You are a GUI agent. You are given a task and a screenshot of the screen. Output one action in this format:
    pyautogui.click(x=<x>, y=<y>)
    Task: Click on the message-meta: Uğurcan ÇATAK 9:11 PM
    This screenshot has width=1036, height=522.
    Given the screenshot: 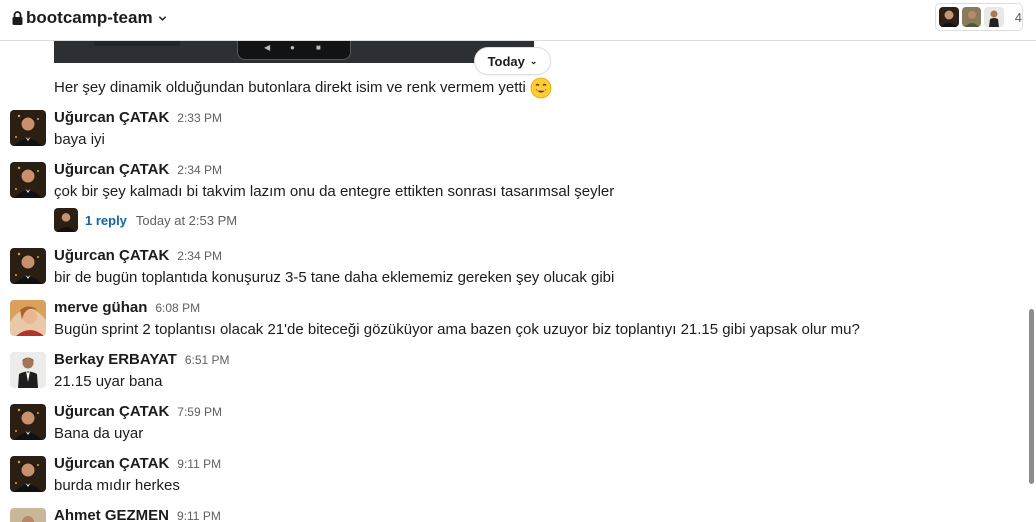 What is the action you would take?
    pyautogui.click(x=137, y=463)
    